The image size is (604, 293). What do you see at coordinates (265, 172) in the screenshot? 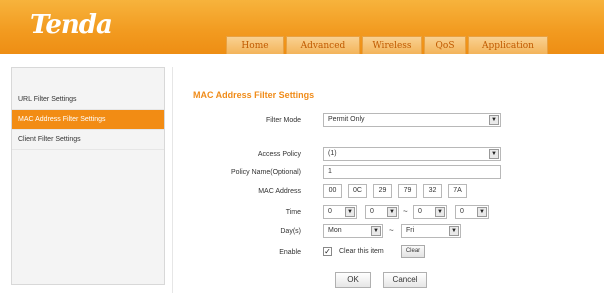
I see `policy-name-label: Policy Name(Optional)` at bounding box center [265, 172].